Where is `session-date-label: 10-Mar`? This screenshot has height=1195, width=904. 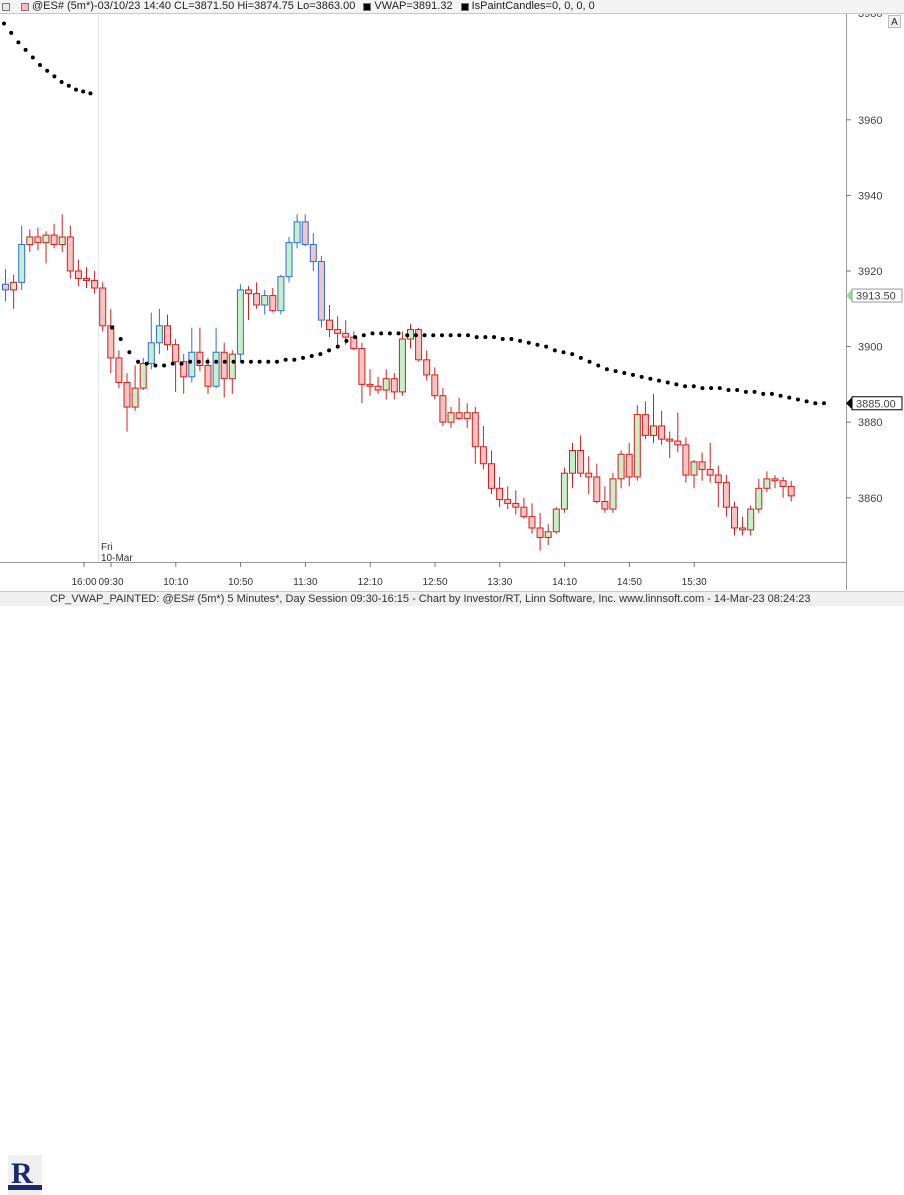
session-date-label: 10-Mar is located at coordinates (117, 558).